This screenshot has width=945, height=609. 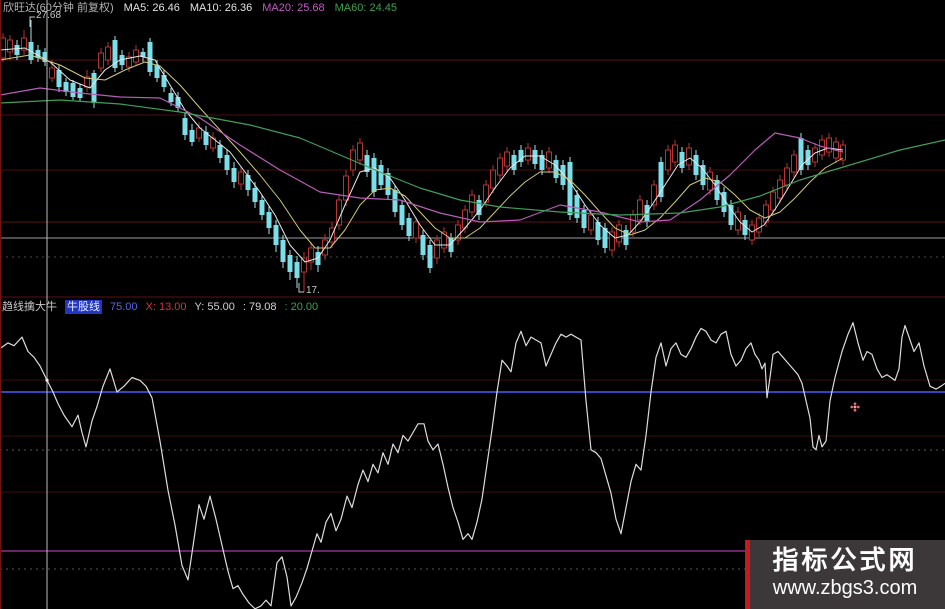 I want to click on watermark-site-name: 指标公式网, so click(x=845, y=560).